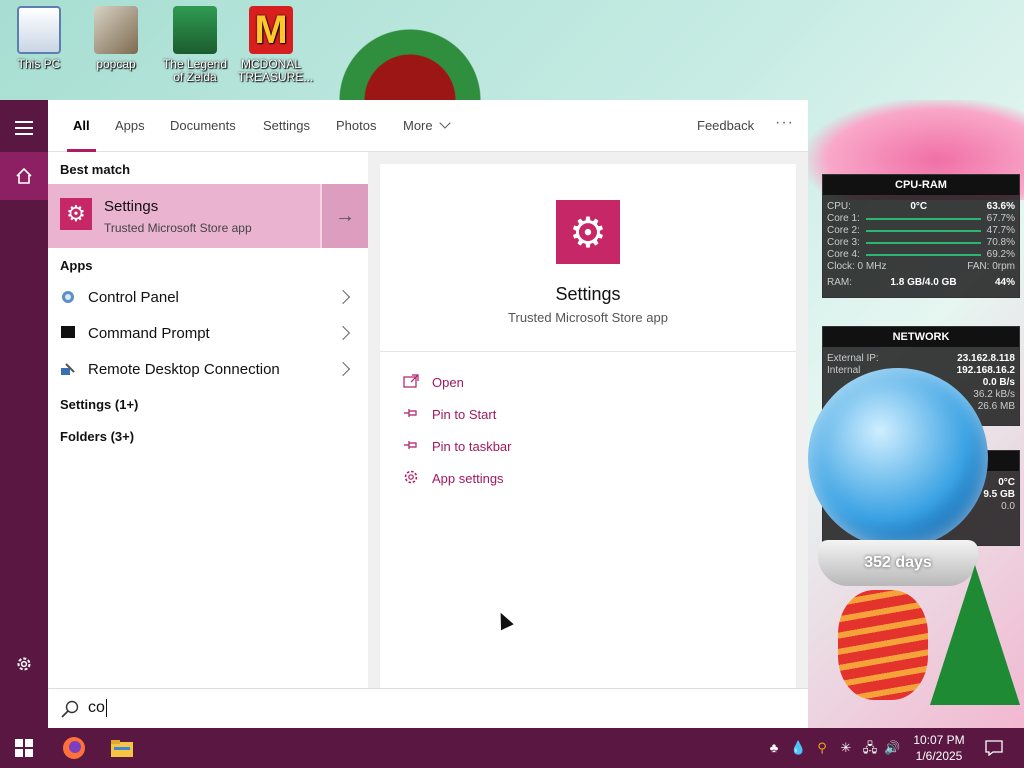 Image resolution: width=1024 pixels, height=768 pixels. Describe the element at coordinates (921, 185) in the screenshot. I see `widget-title: CPU-RAM` at that location.